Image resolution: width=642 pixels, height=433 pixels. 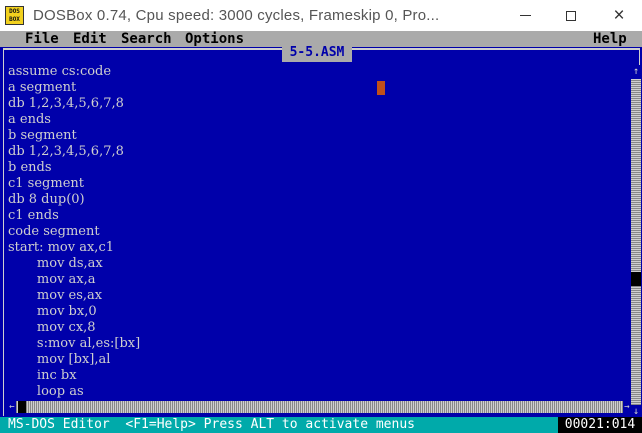 I want to click on document-title: 5-5.ASM, so click(x=317, y=53).